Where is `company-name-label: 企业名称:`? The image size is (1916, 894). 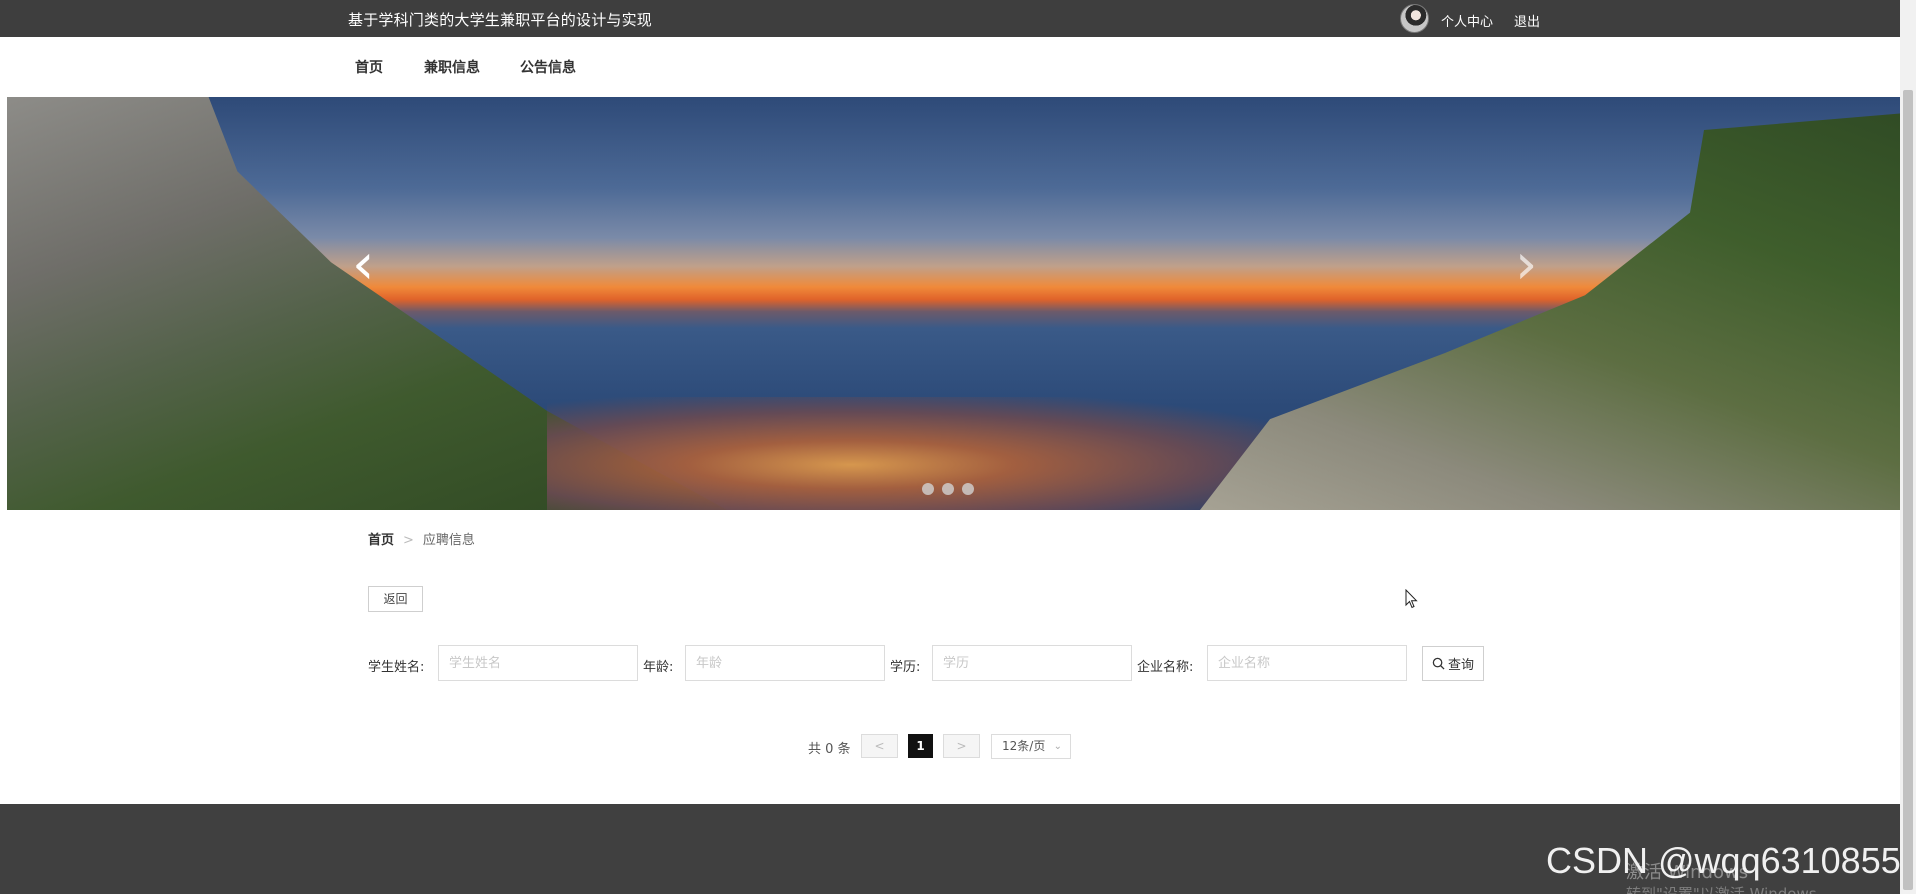
company-name-label: 企业名称: is located at coordinates (1165, 667).